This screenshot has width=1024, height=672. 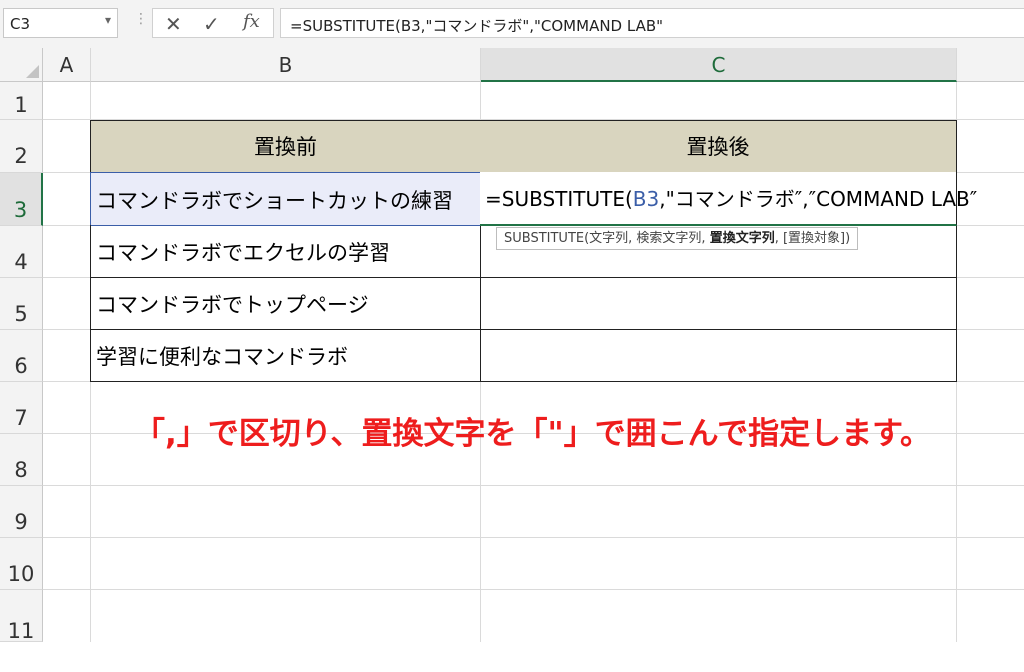 I want to click on row-header-9: 9, so click(x=21, y=512).